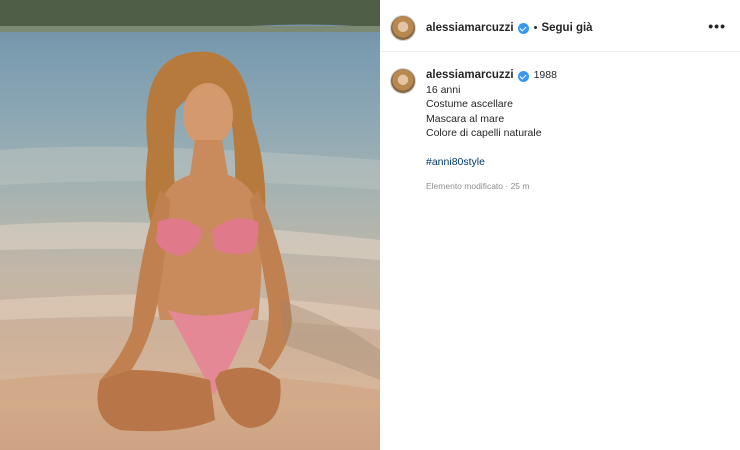 Image resolution: width=740 pixels, height=450 pixels. What do you see at coordinates (491, 162) in the screenshot?
I see `hashtag-link: #anni80style` at bounding box center [491, 162].